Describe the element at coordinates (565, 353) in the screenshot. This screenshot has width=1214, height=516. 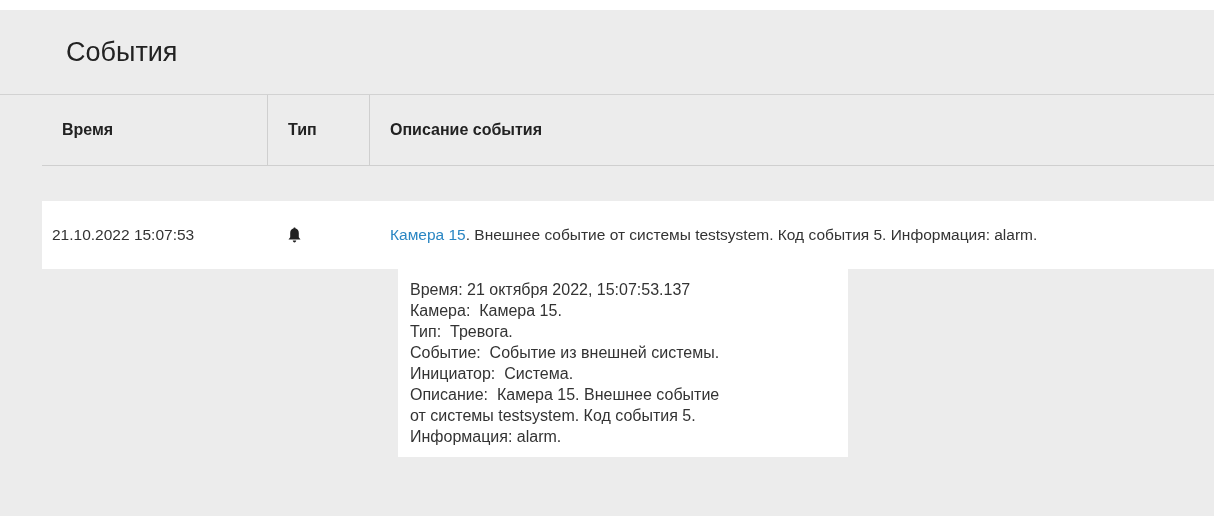
I see `tooltip-line: Событие: Событие из внешней системы.` at that location.